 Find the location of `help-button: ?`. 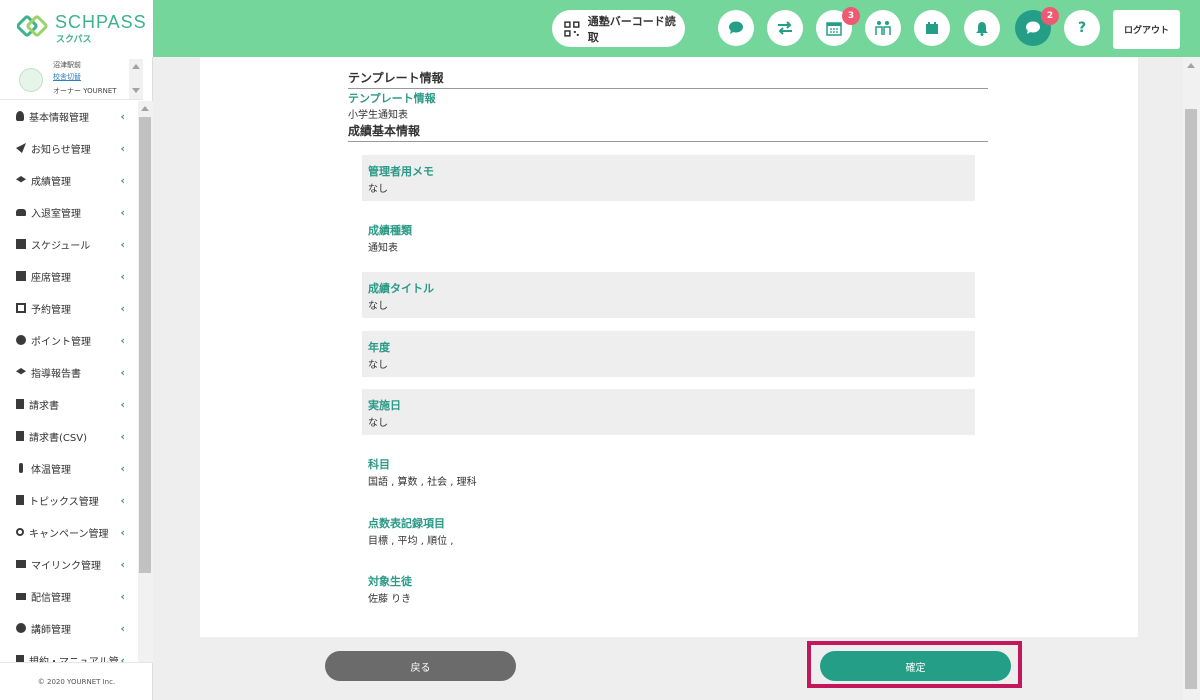

help-button: ? is located at coordinates (1082, 28).